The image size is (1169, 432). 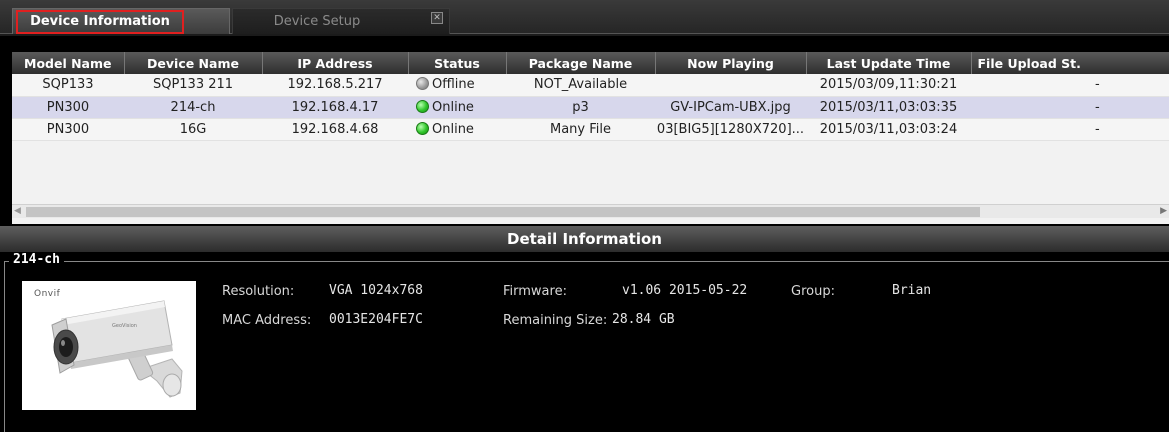 I want to click on cell-package-name: Many File, so click(x=580, y=129).